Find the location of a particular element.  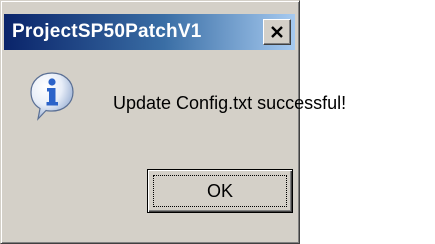

ok-button: OK is located at coordinates (220, 191).